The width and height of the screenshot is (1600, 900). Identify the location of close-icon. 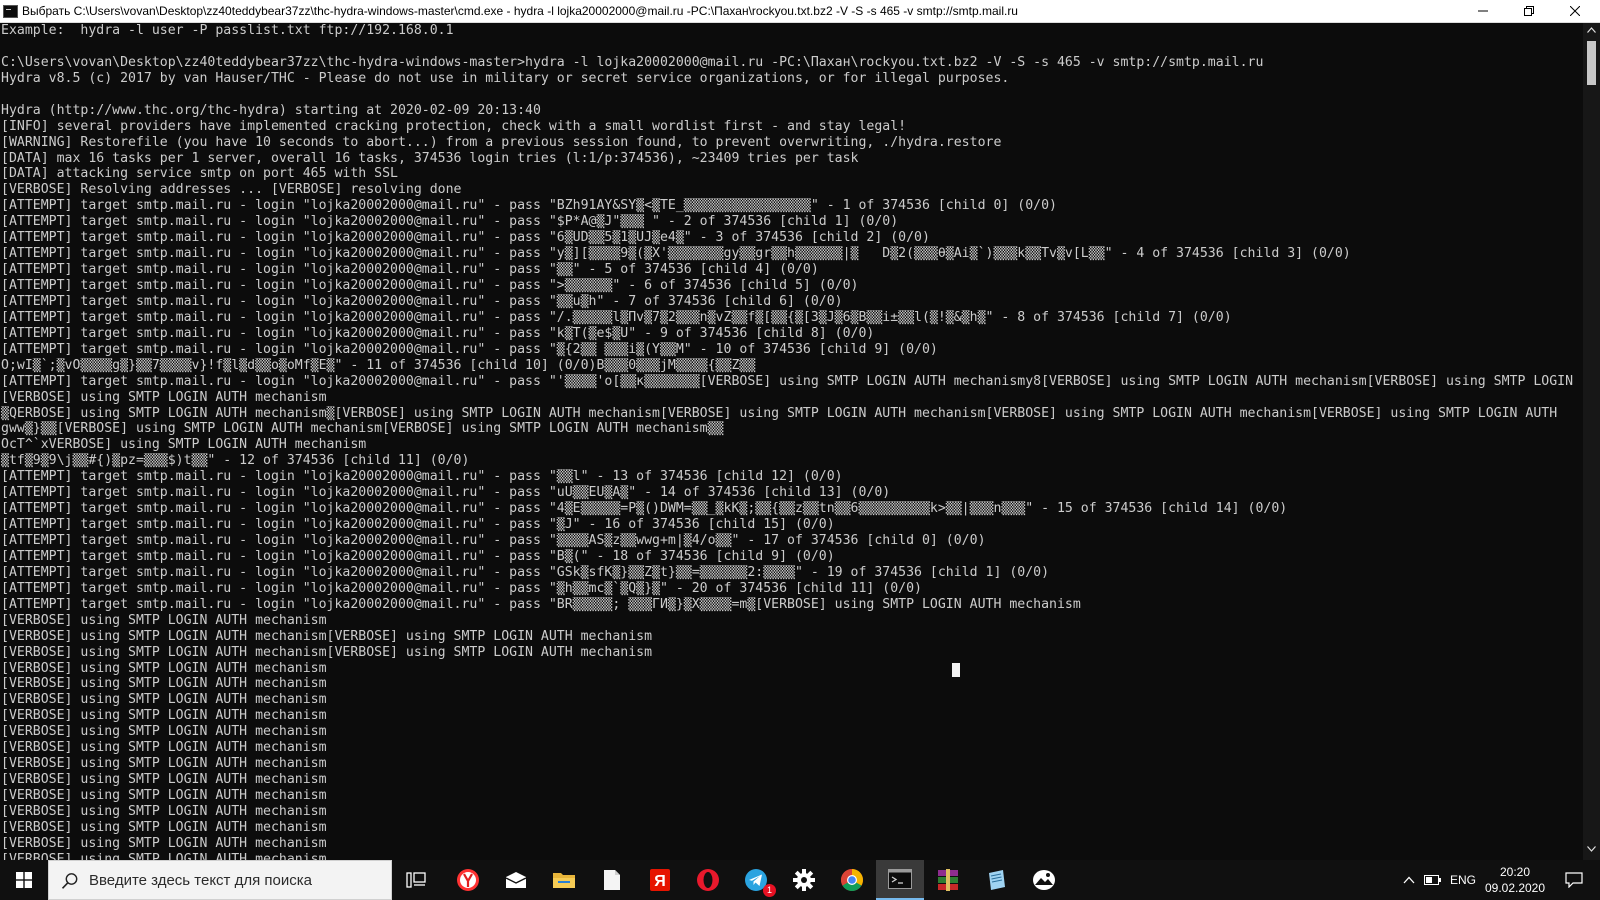
(1575, 11).